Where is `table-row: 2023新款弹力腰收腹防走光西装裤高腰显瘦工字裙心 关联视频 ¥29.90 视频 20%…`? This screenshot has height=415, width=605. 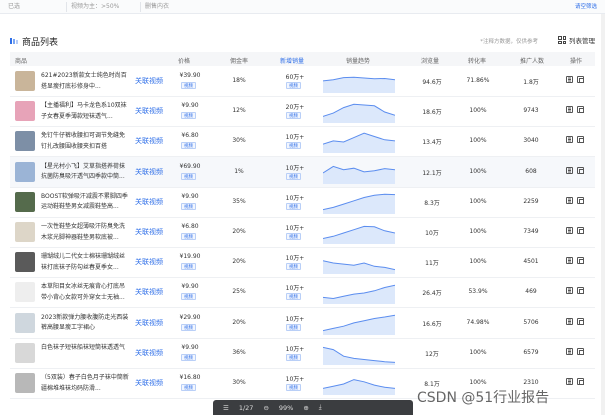
table-row: 2023新款弹力腰收腹防走光西装裤高腰显瘦工字裙心 关联视频 ¥29.90 视频 20%… is located at coordinates (302, 323).